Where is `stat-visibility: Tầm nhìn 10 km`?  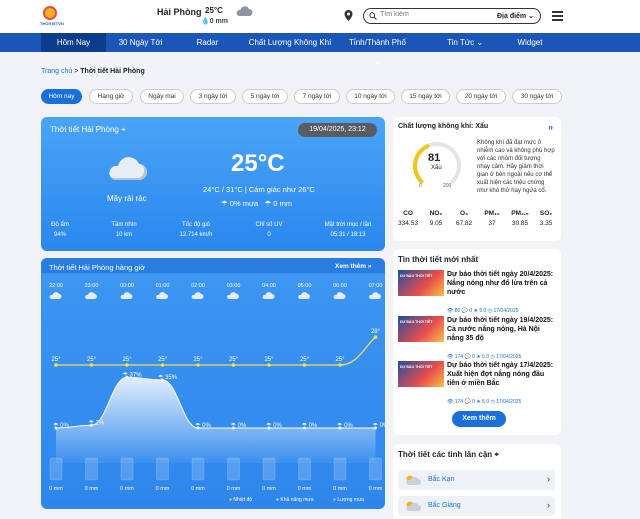 stat-visibility: Tầm nhìn 10 km is located at coordinates (124, 230).